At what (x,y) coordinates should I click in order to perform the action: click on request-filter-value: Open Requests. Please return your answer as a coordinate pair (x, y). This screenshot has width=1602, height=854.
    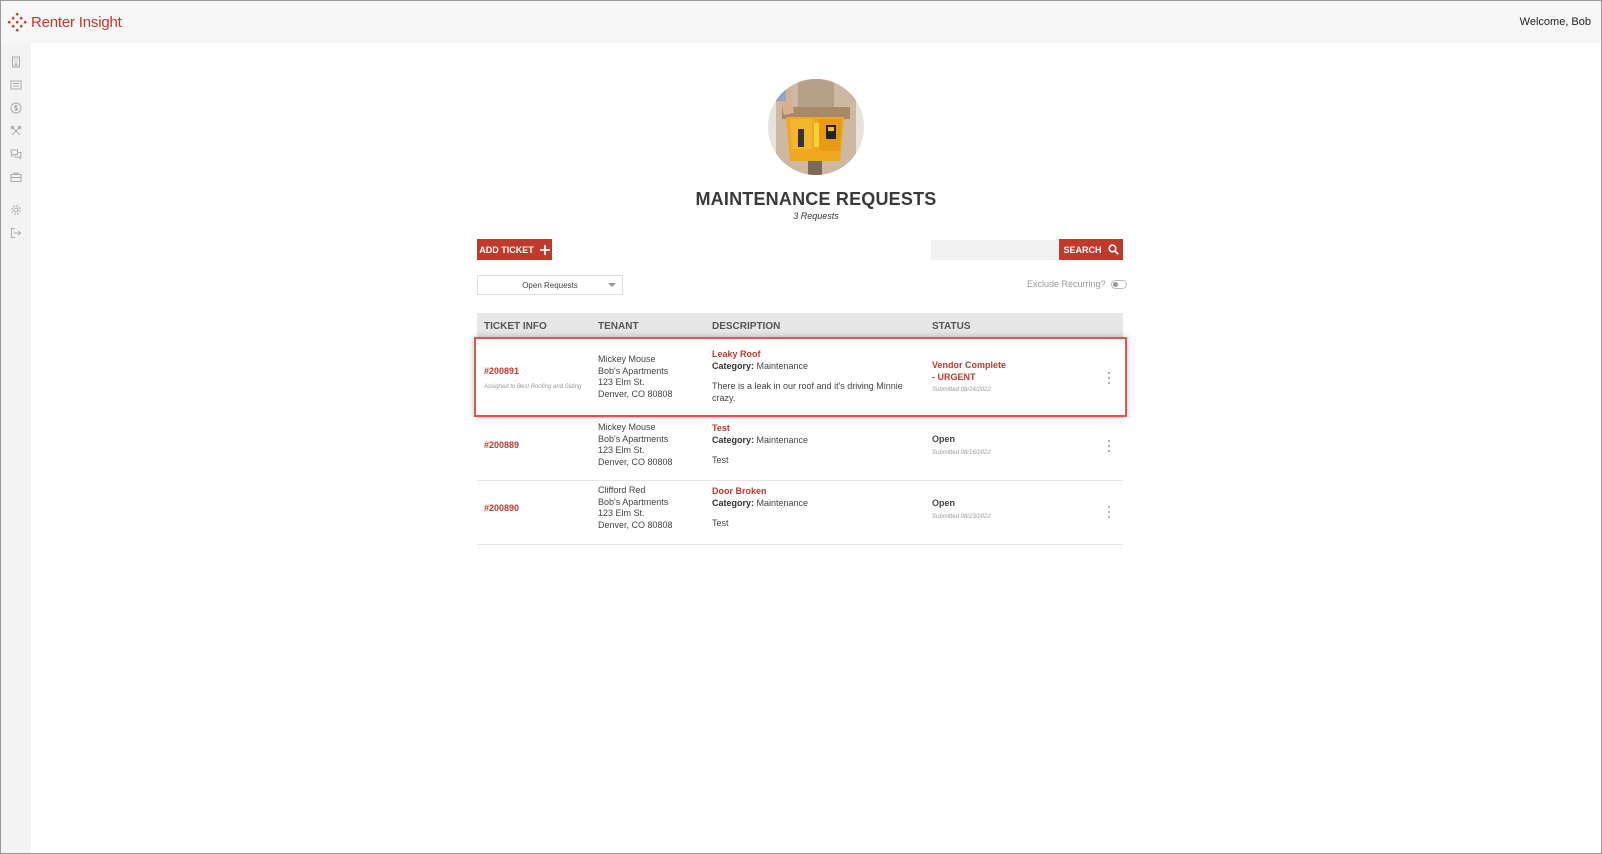
    Looking at the image, I should click on (550, 285).